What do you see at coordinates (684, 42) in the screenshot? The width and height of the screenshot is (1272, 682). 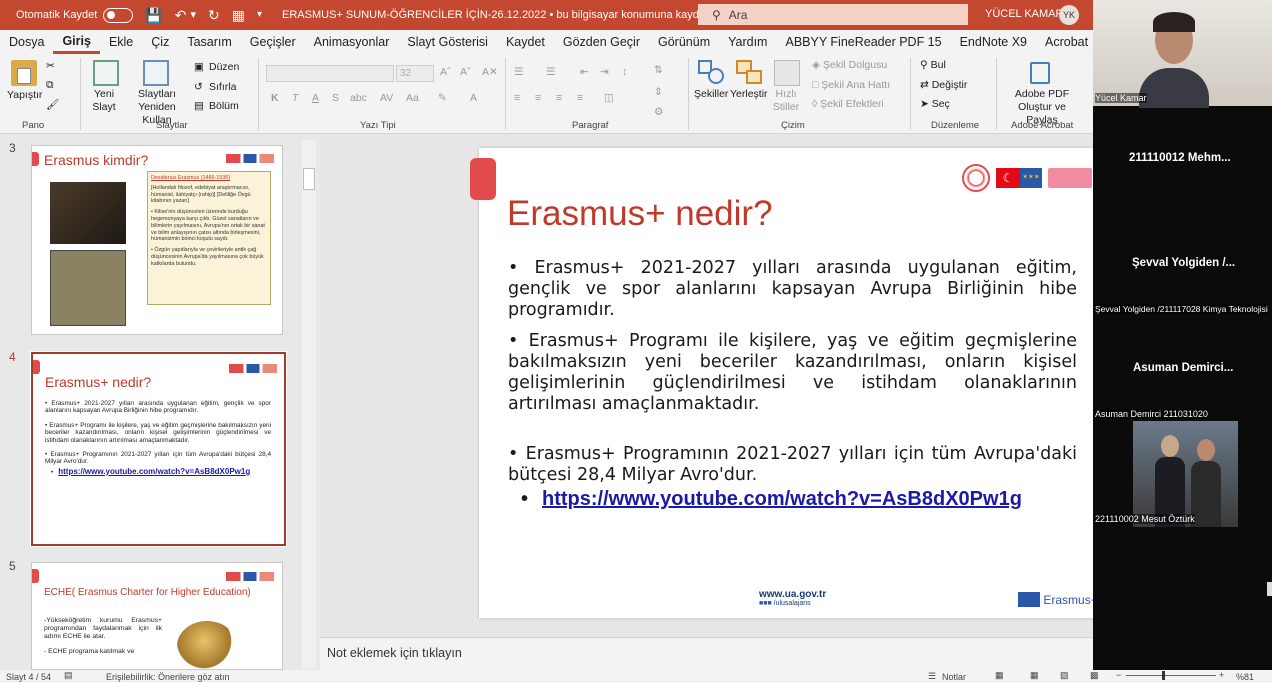 I see `tab-gorunum: Görünüm` at bounding box center [684, 42].